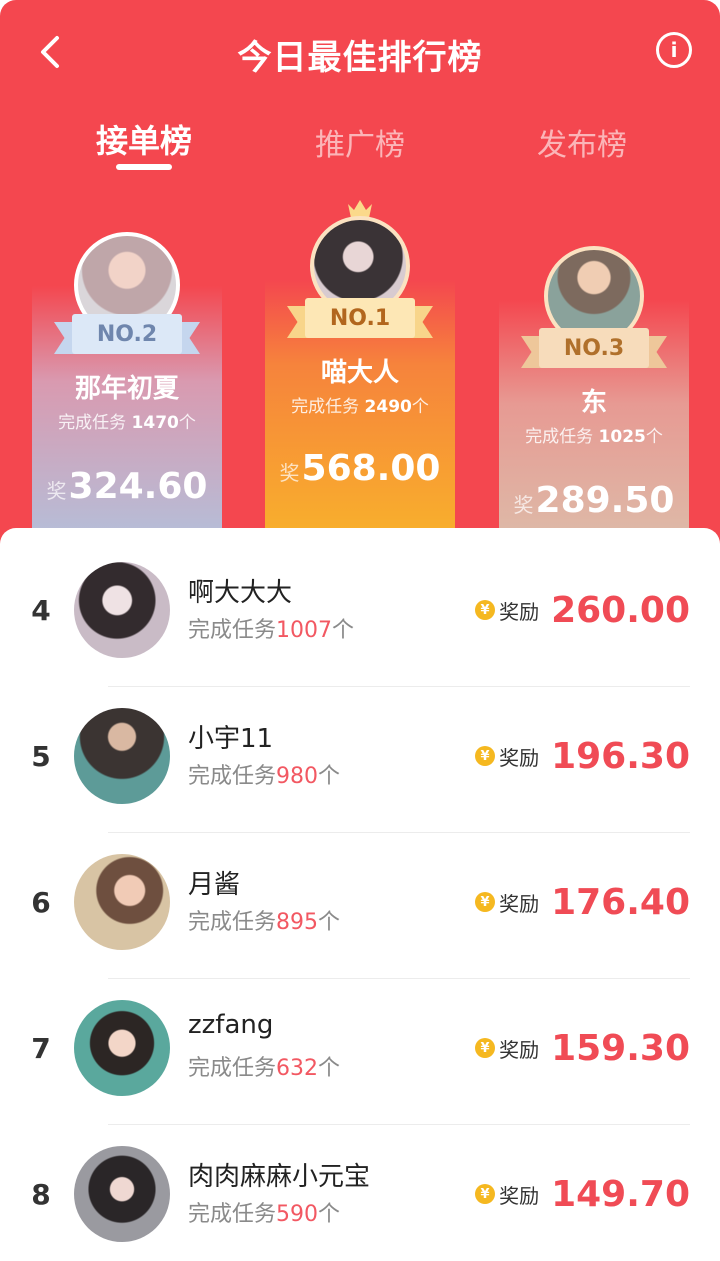 This screenshot has height=1261, width=720. I want to click on rank-number: 6, so click(41, 902).